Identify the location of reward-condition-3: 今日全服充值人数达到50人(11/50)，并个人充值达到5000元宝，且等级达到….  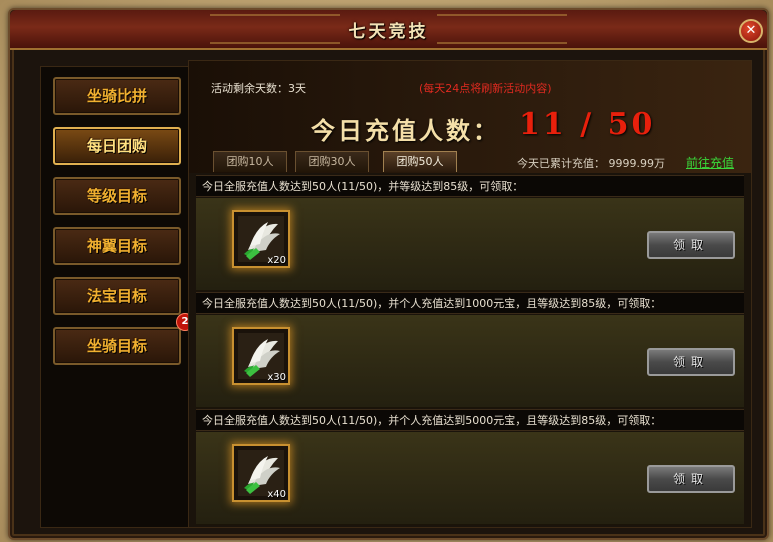
(470, 420).